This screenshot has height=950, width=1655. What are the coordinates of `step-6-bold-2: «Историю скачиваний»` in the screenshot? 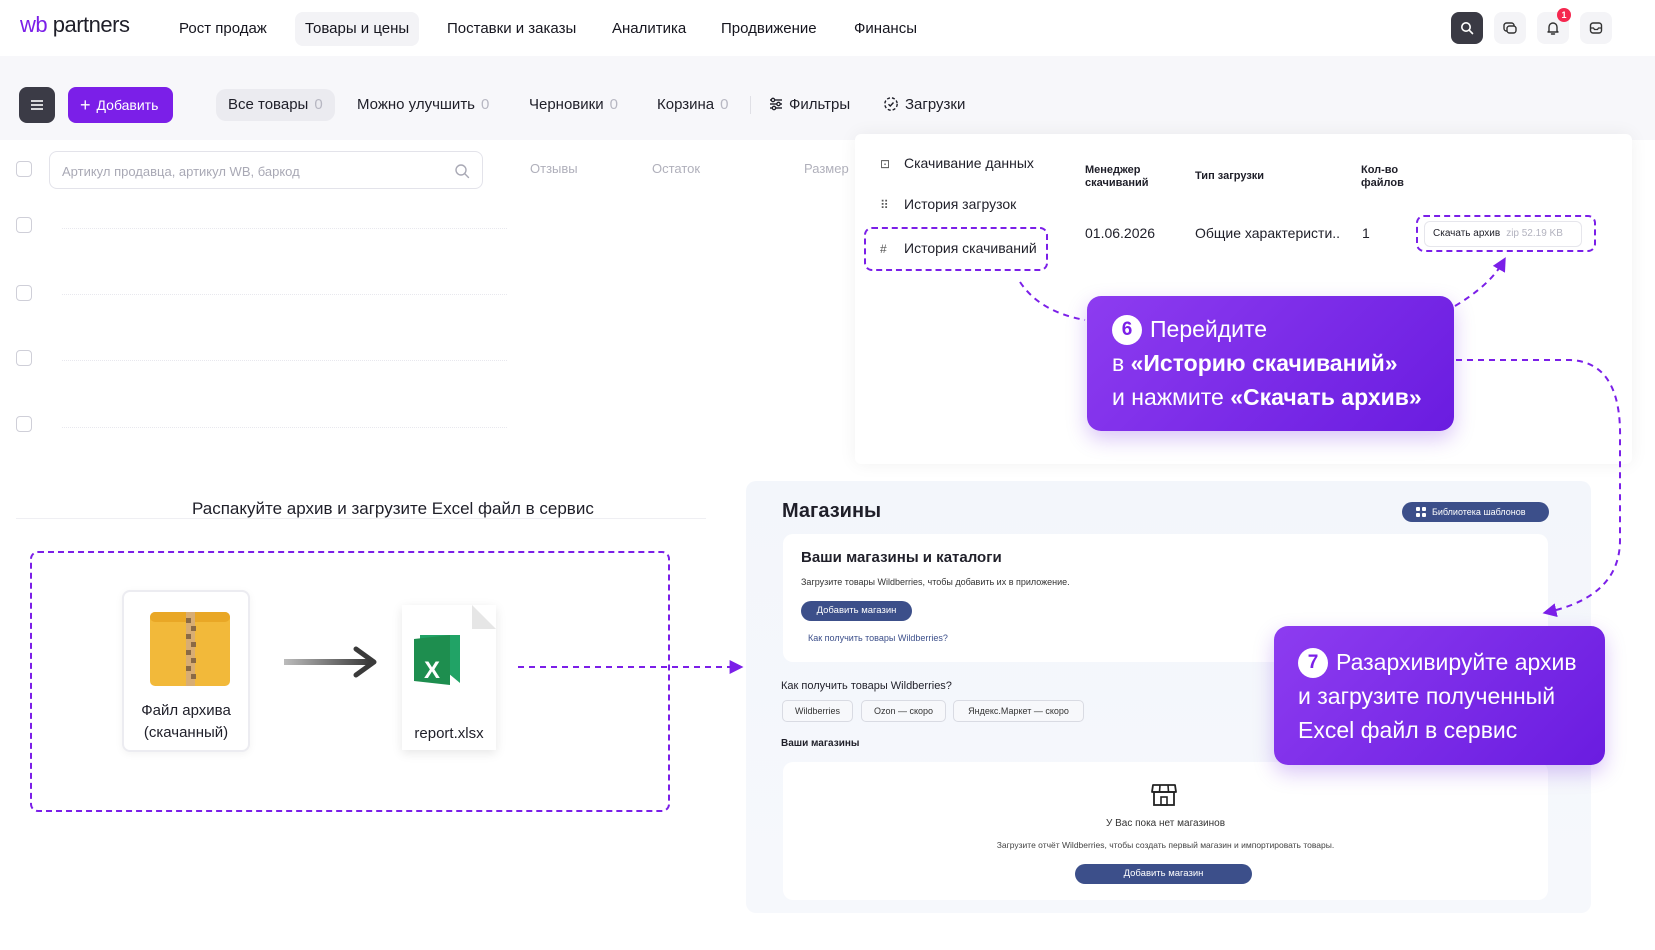 It's located at (1264, 363).